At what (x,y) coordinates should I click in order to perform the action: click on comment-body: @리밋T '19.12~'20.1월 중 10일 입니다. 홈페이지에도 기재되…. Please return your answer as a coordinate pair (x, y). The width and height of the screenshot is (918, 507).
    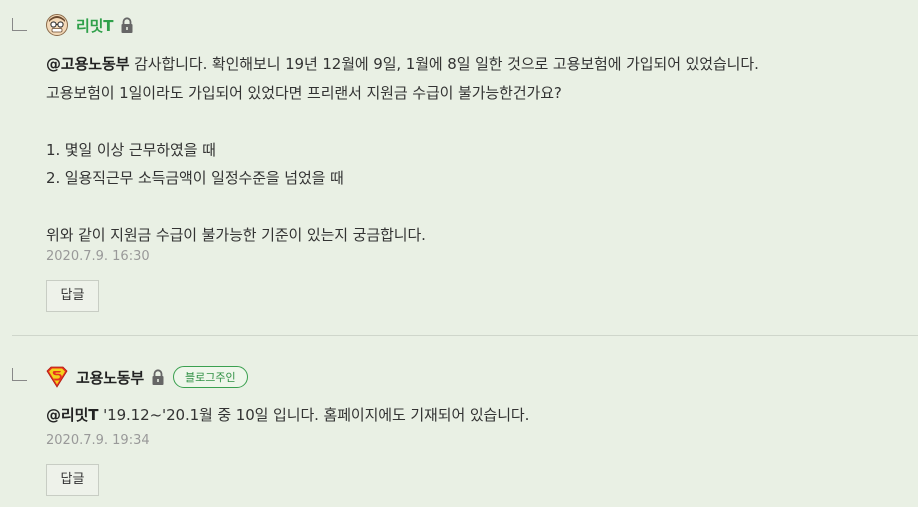
    Looking at the image, I should click on (479, 415).